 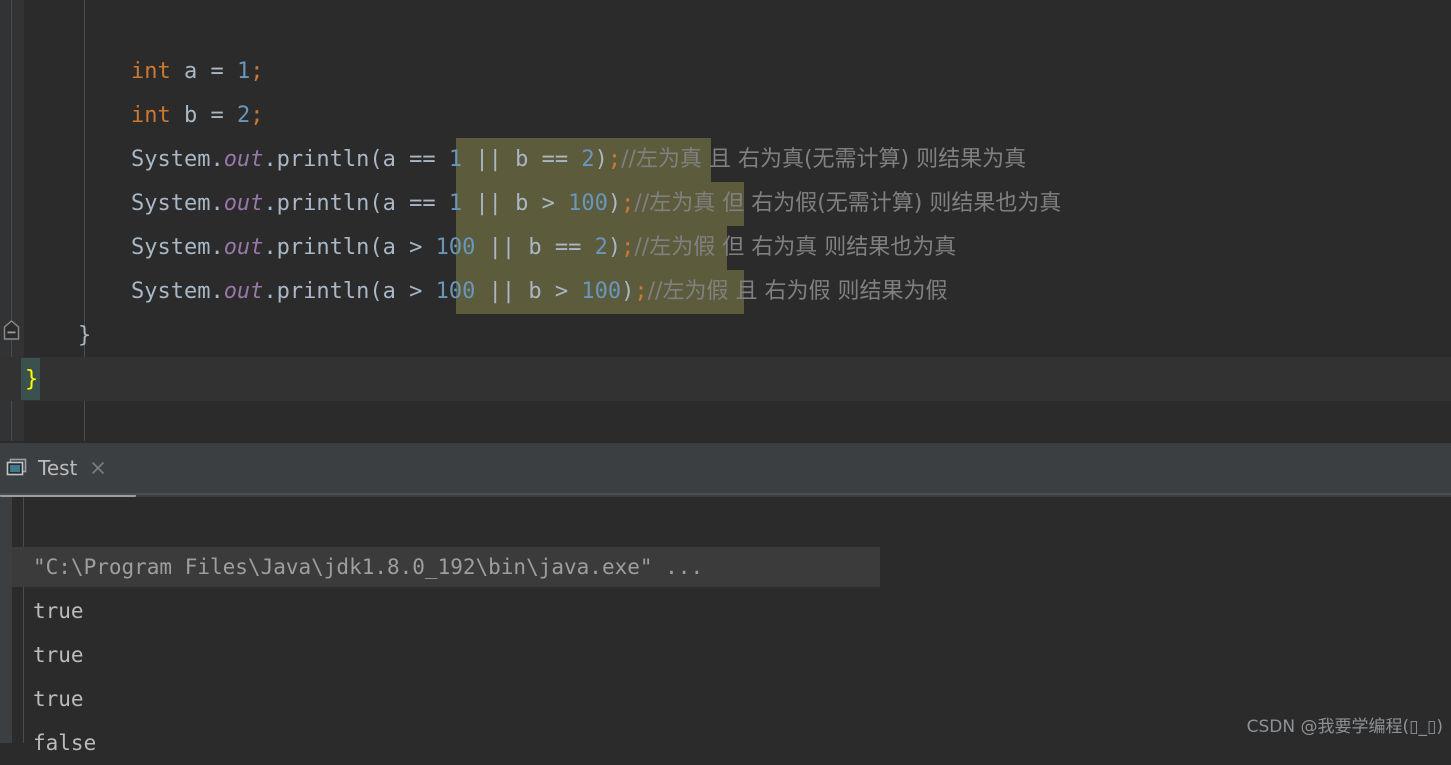 I want to click on code-line: int b = 2;, so click(x=725, y=116).